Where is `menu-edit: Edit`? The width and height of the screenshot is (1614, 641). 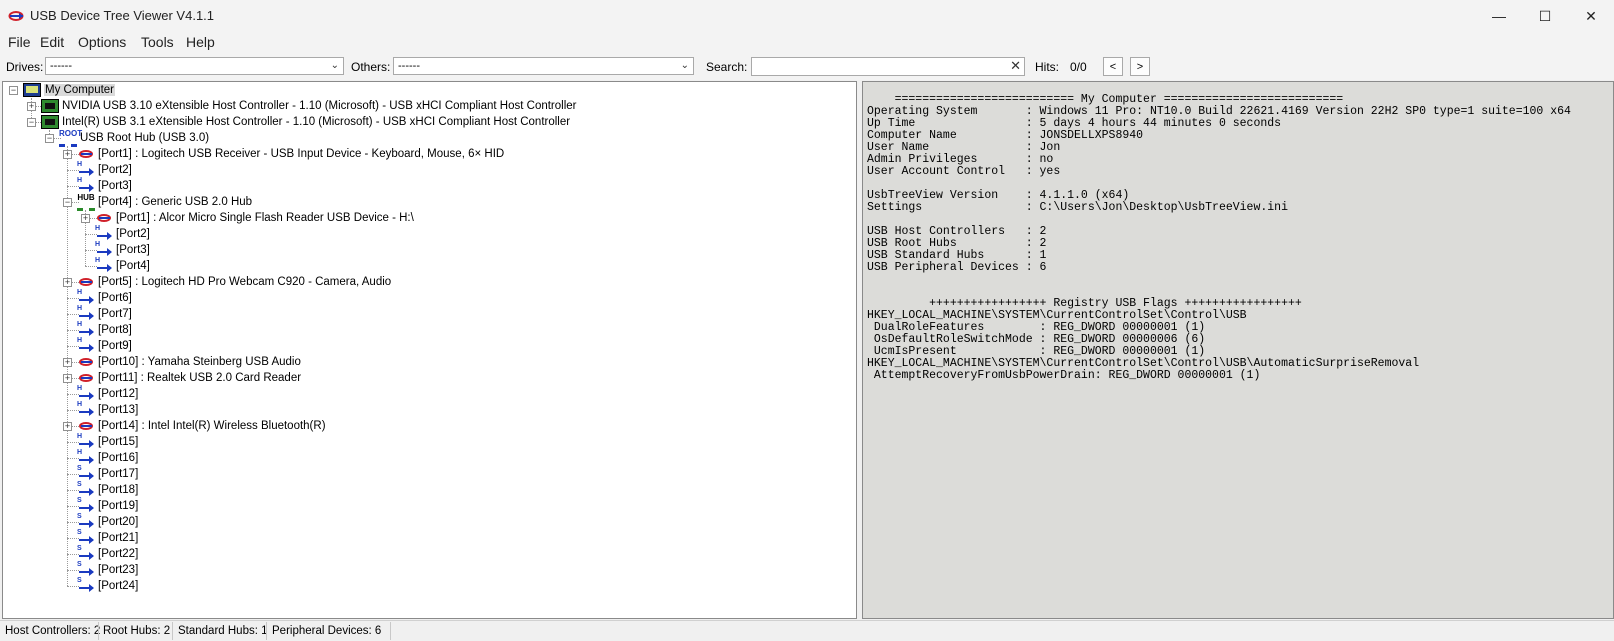
menu-edit: Edit is located at coordinates (52, 42).